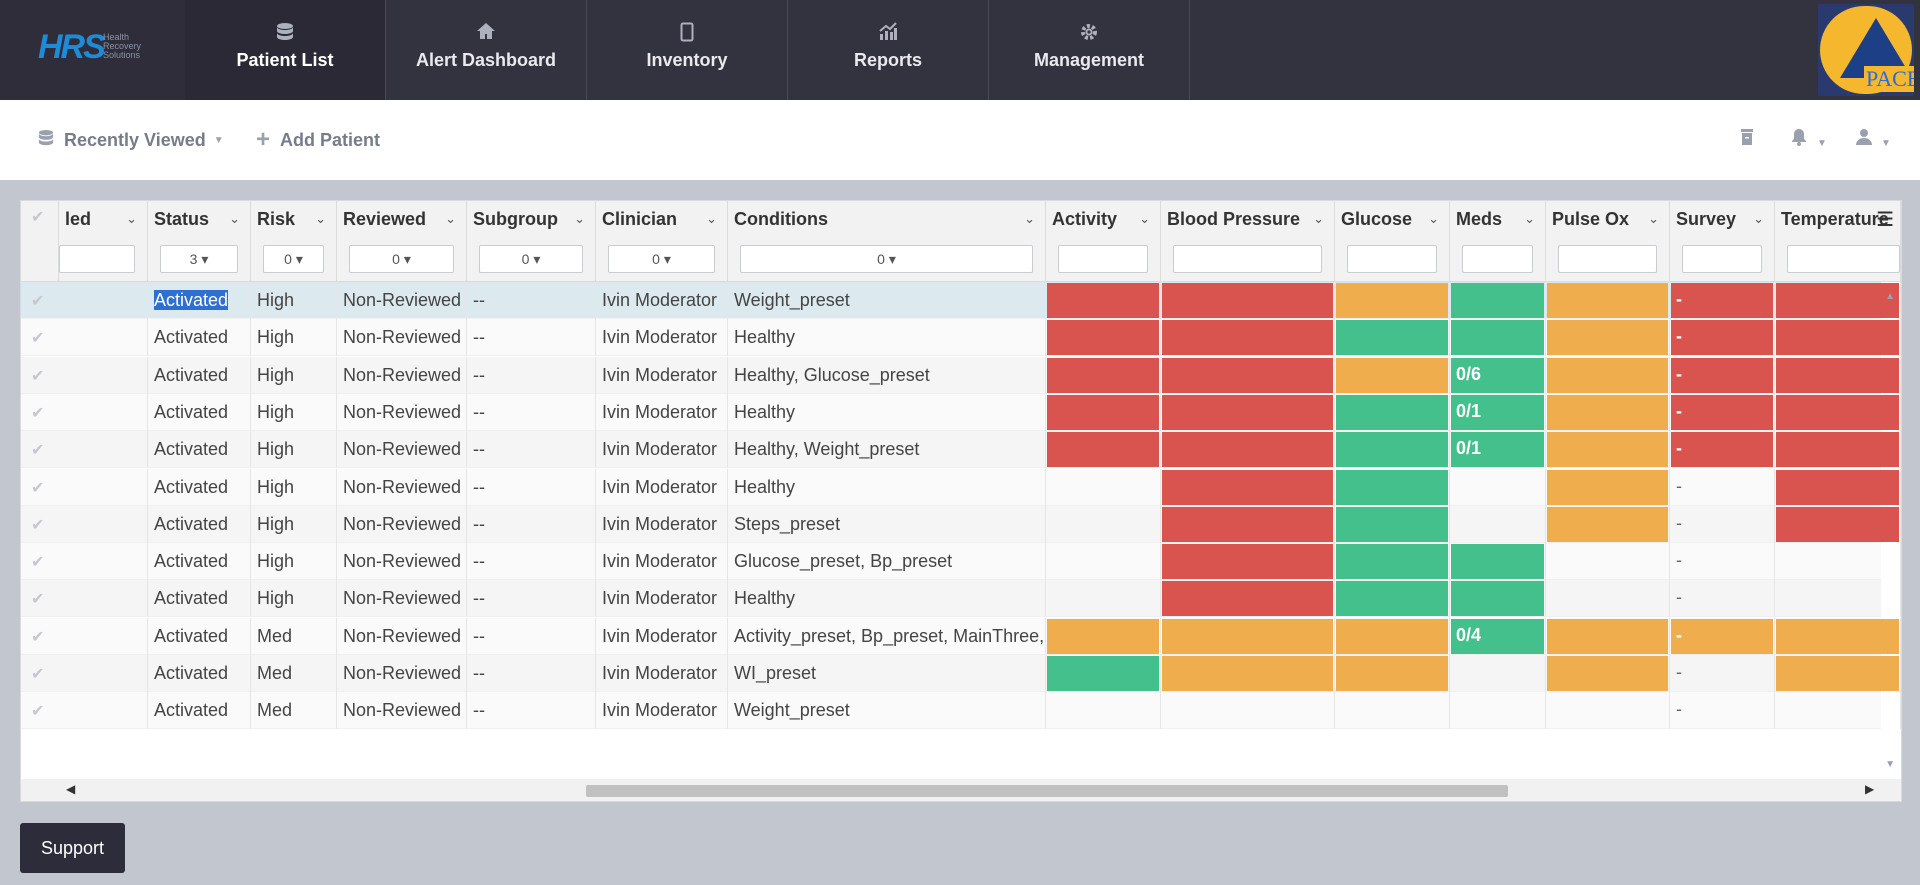  What do you see at coordinates (887, 636) in the screenshot?
I see `cell-conditions: Activity_preset, Bp_preset, MainThree,` at bounding box center [887, 636].